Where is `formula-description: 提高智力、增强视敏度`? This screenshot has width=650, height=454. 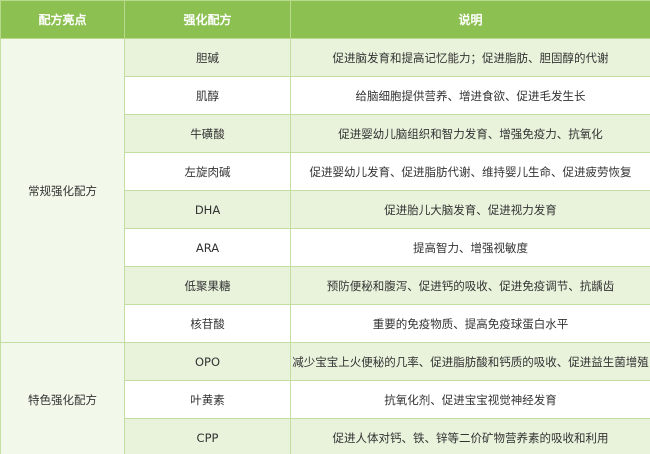 formula-description: 提高智力、增强视敏度 is located at coordinates (470, 247).